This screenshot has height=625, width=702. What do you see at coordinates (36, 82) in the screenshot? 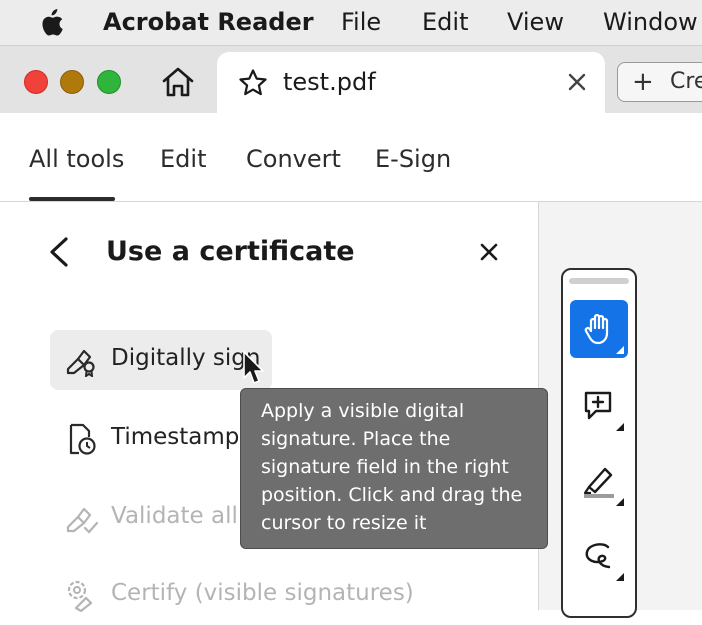
I see `close-window-button` at bounding box center [36, 82].